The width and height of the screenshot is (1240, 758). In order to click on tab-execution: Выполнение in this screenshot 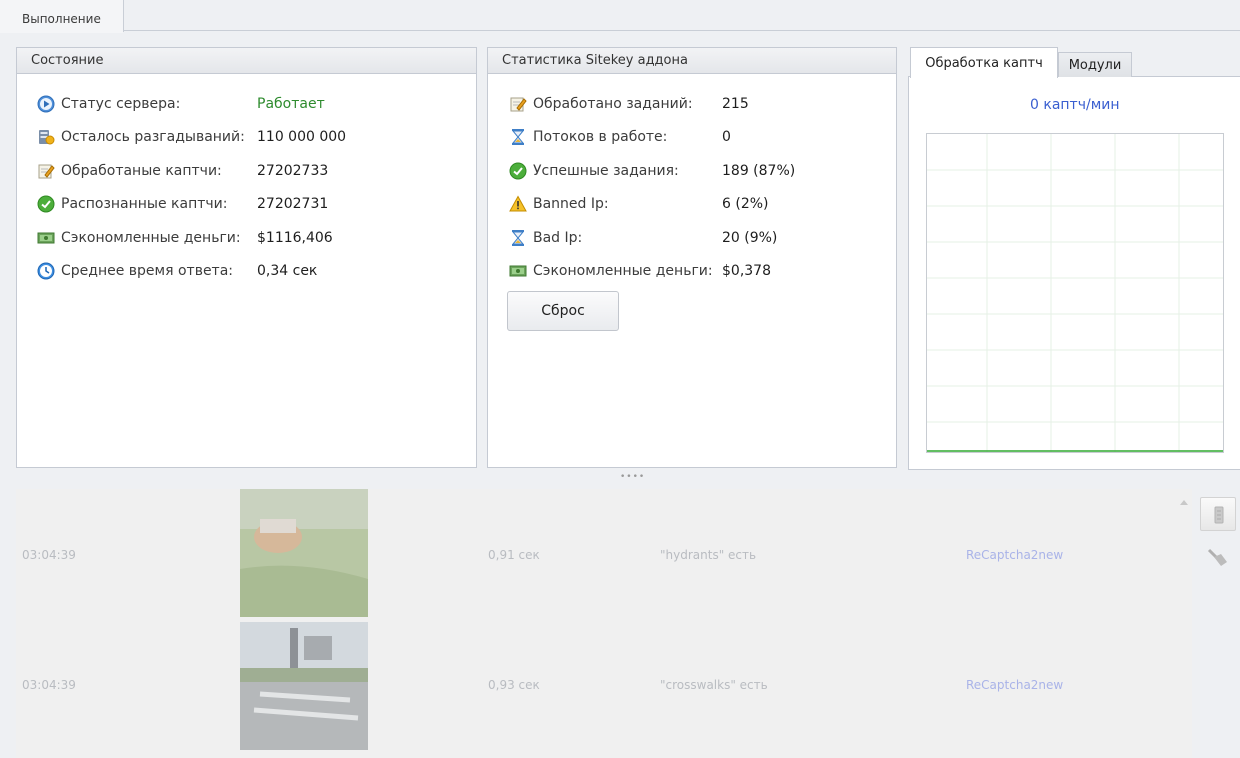, I will do `click(62, 16)`.